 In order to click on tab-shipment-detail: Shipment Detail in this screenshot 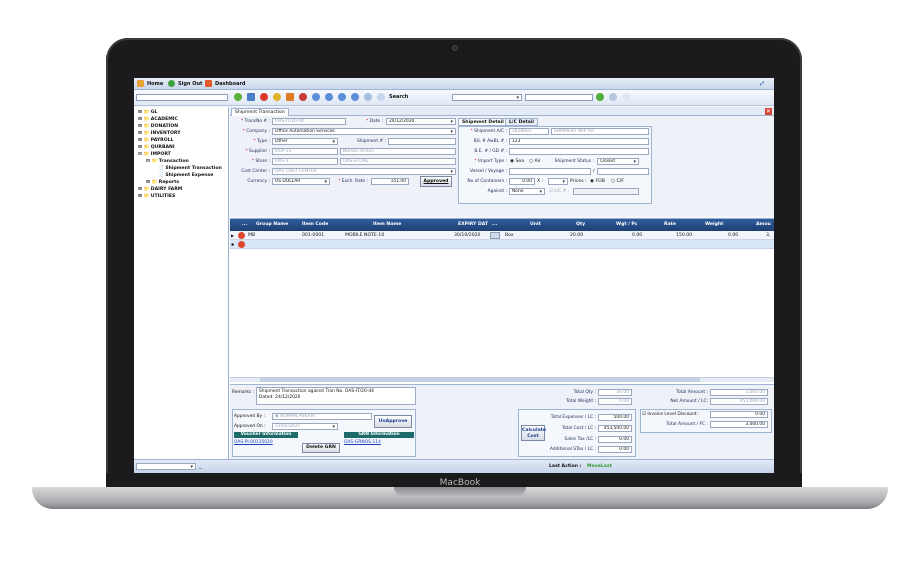, I will do `click(483, 122)`.